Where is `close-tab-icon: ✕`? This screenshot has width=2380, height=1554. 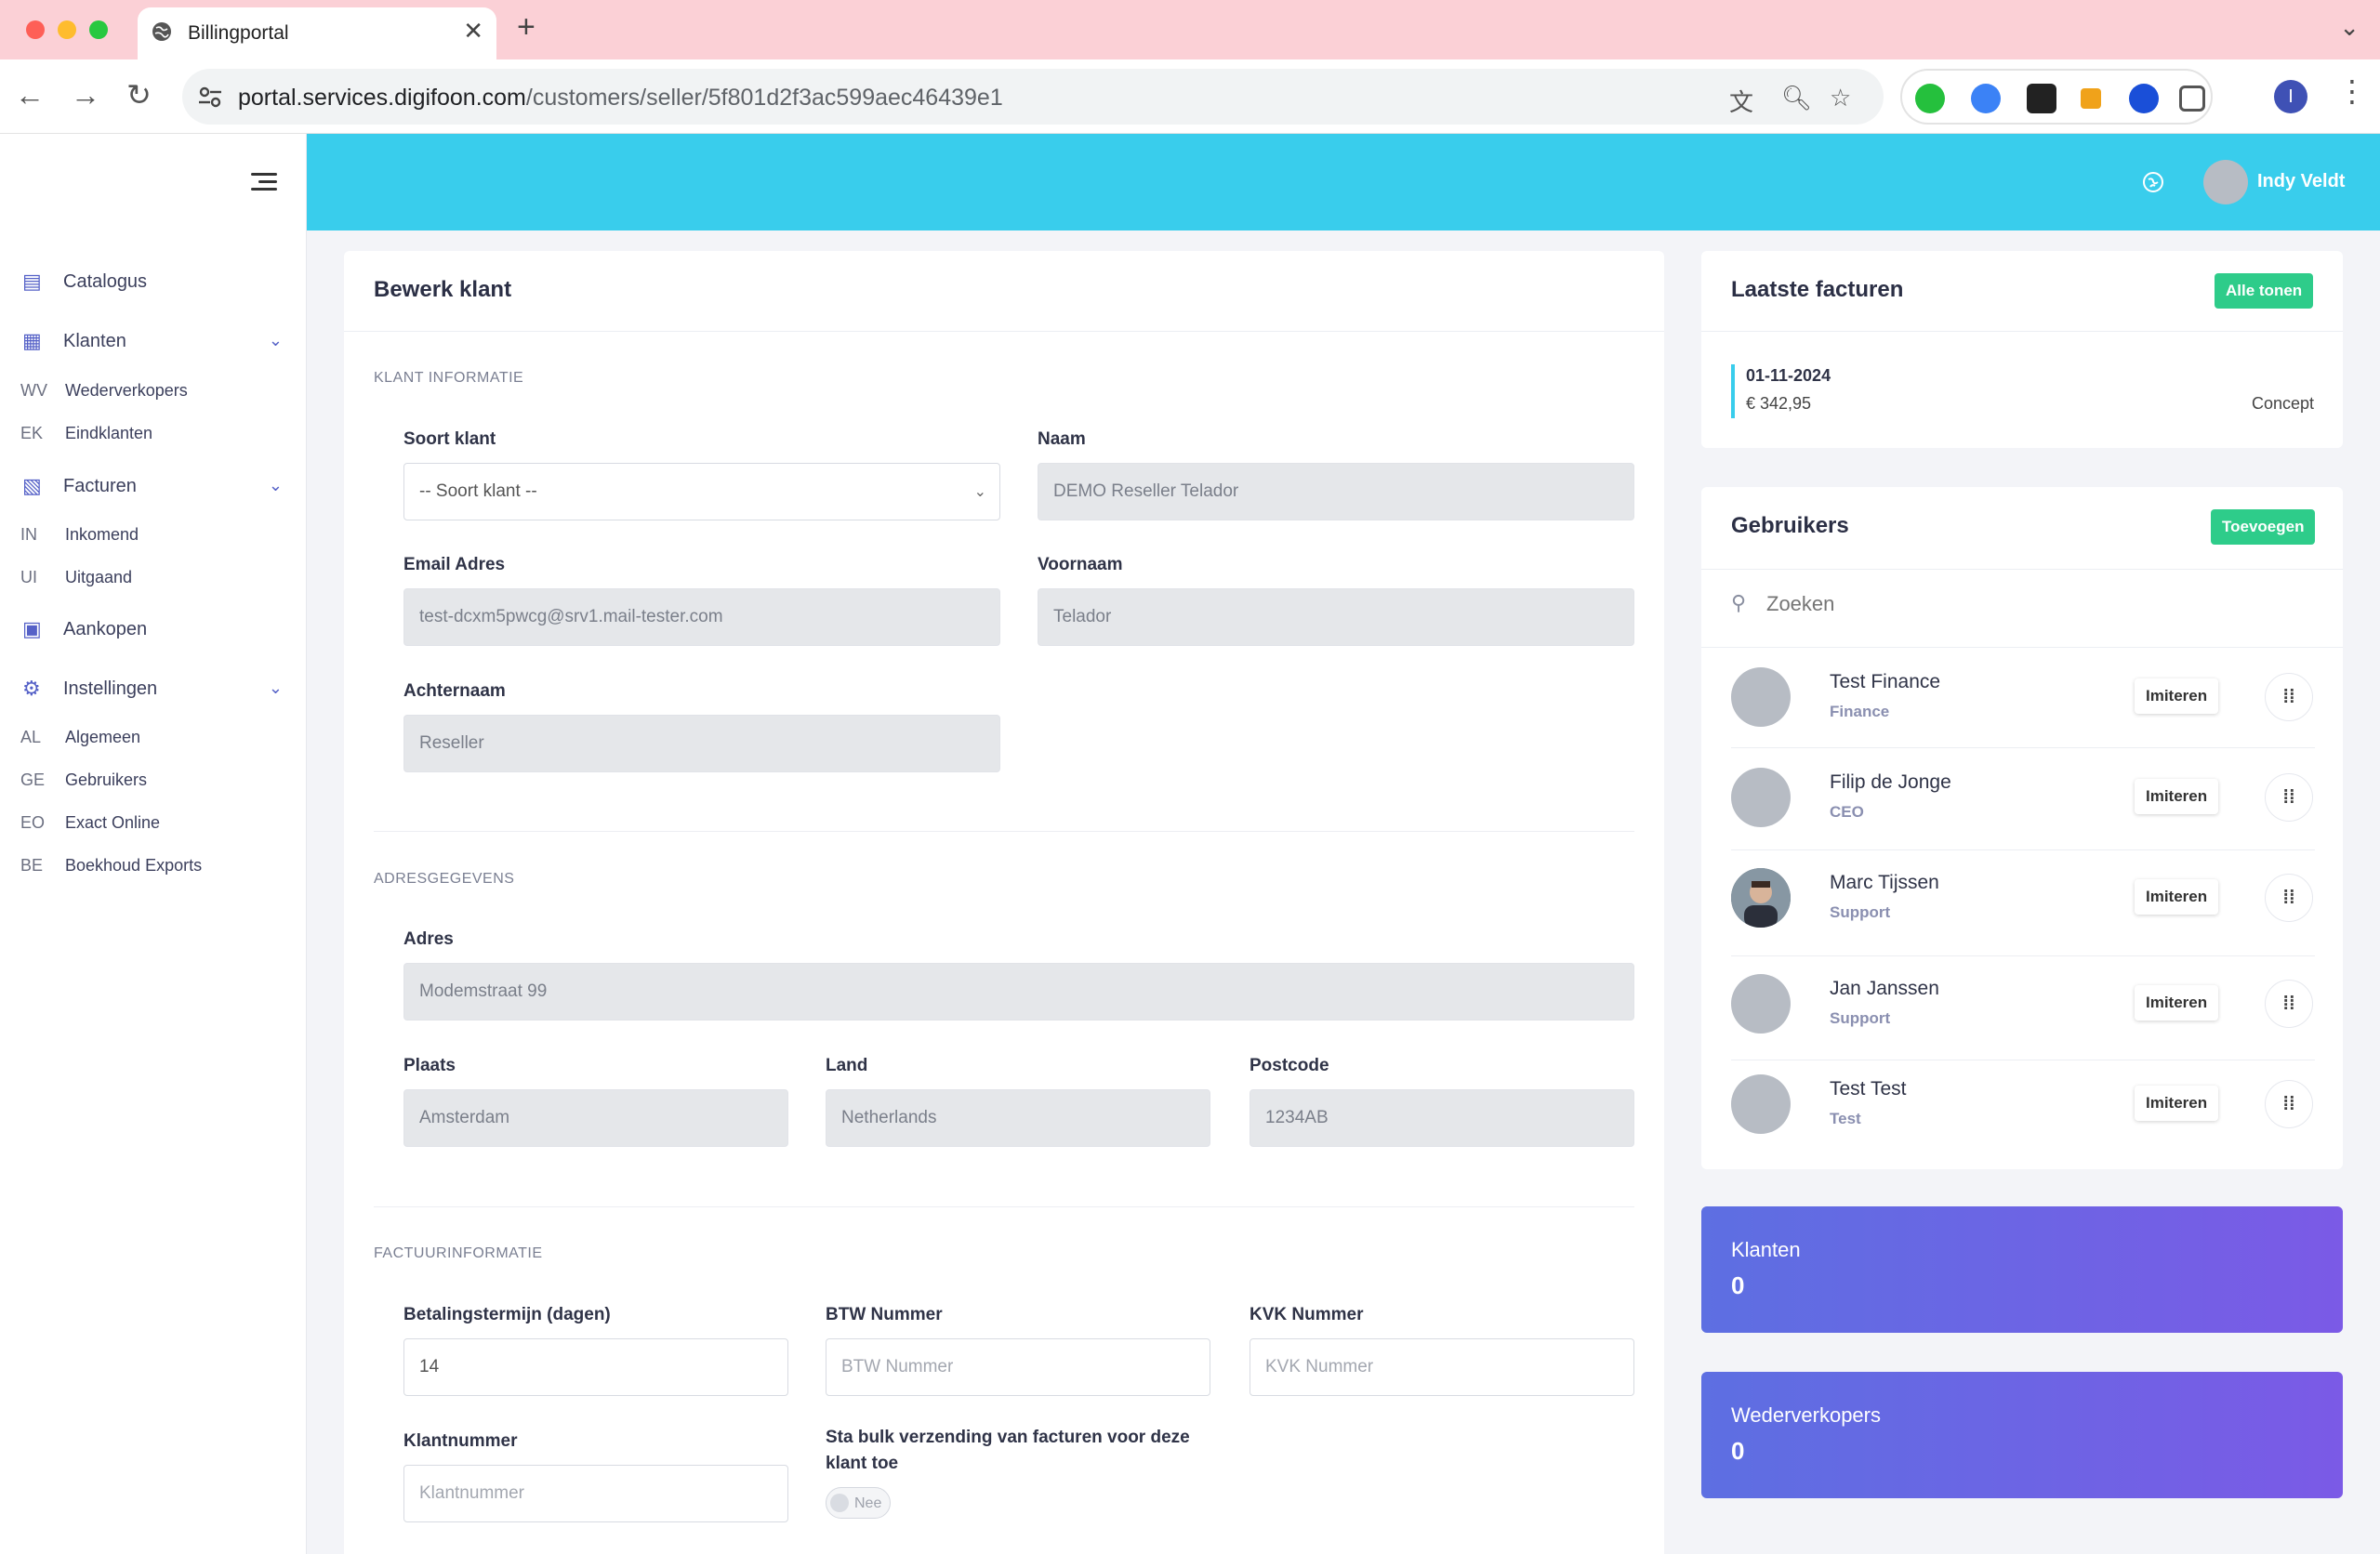
close-tab-icon: ✕ is located at coordinates (473, 31).